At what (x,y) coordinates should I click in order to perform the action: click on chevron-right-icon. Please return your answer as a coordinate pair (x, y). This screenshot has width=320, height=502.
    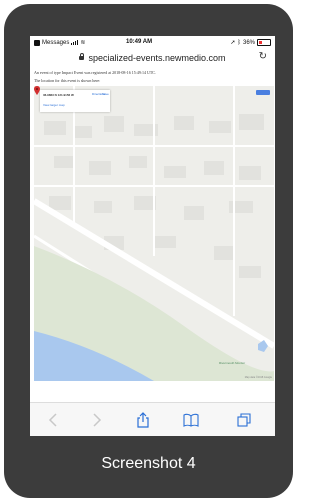
    Looking at the image, I should click on (97, 420).